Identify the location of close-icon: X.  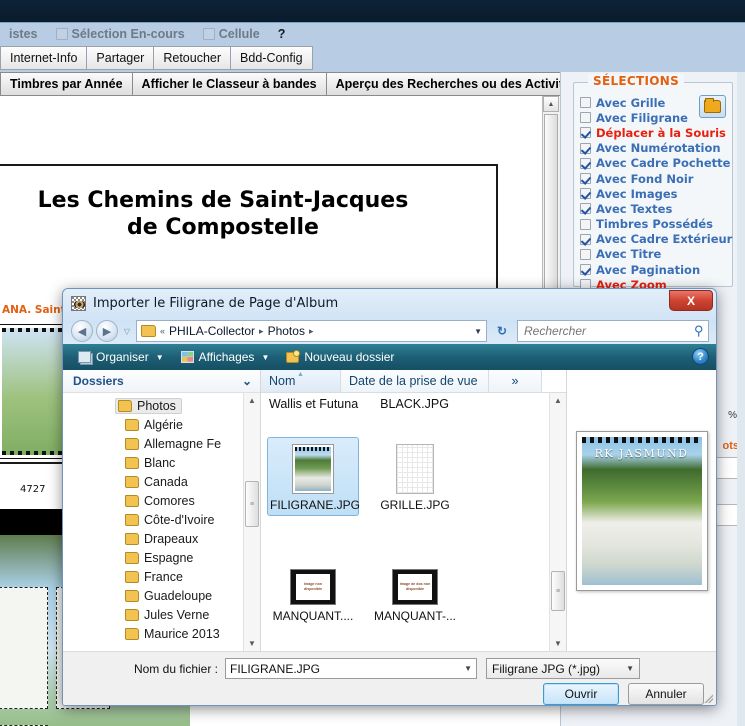
(691, 300).